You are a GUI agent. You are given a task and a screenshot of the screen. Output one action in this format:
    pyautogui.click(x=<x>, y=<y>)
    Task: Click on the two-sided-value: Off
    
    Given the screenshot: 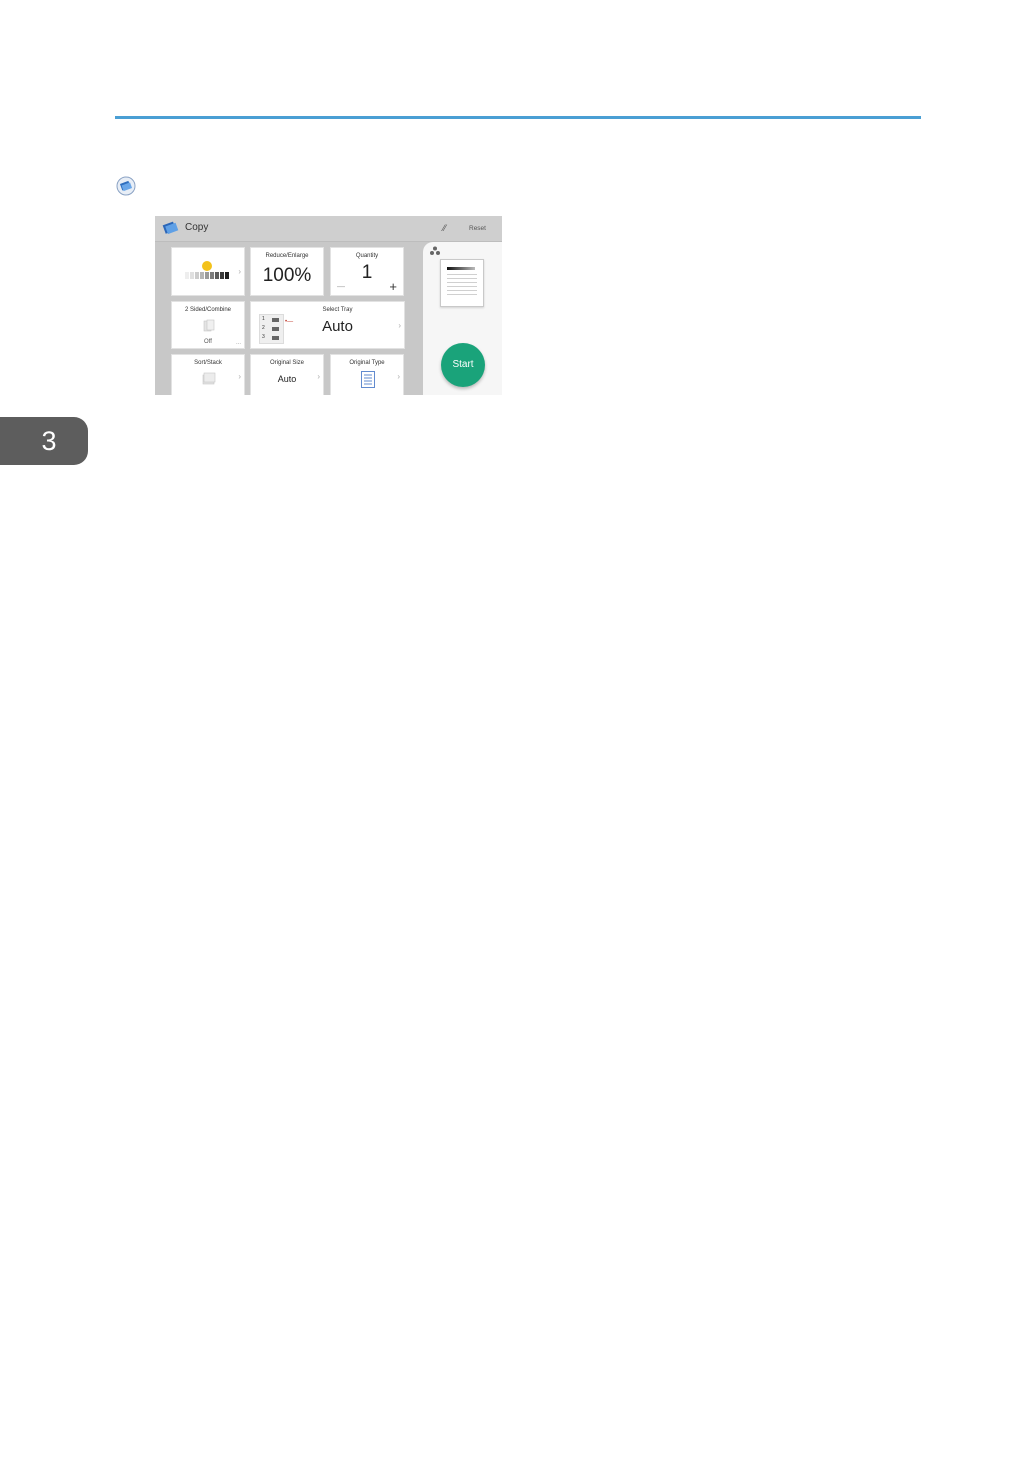 What is the action you would take?
    pyautogui.click(x=208, y=342)
    